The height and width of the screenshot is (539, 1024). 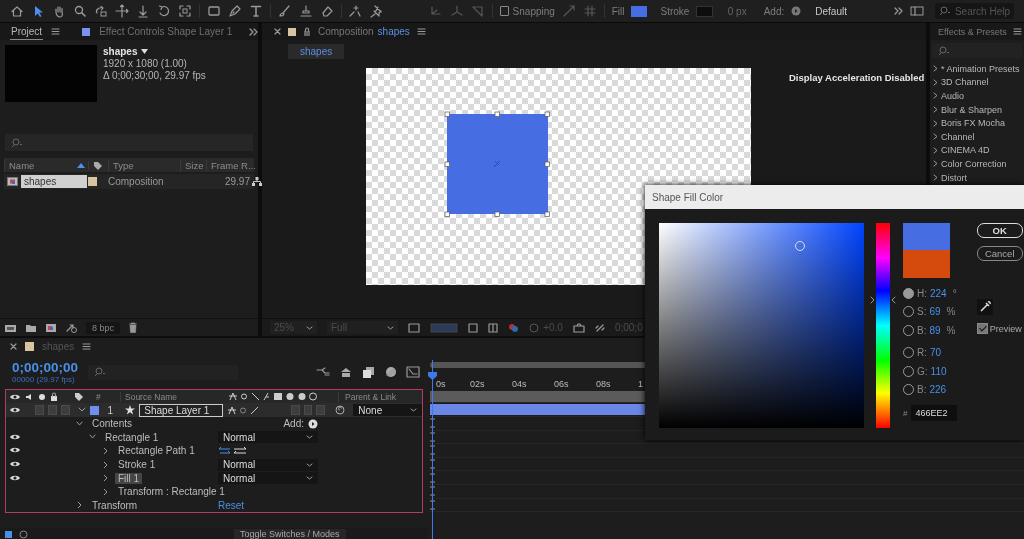 I want to click on property-label: Rectangle 1, so click(x=132, y=437).